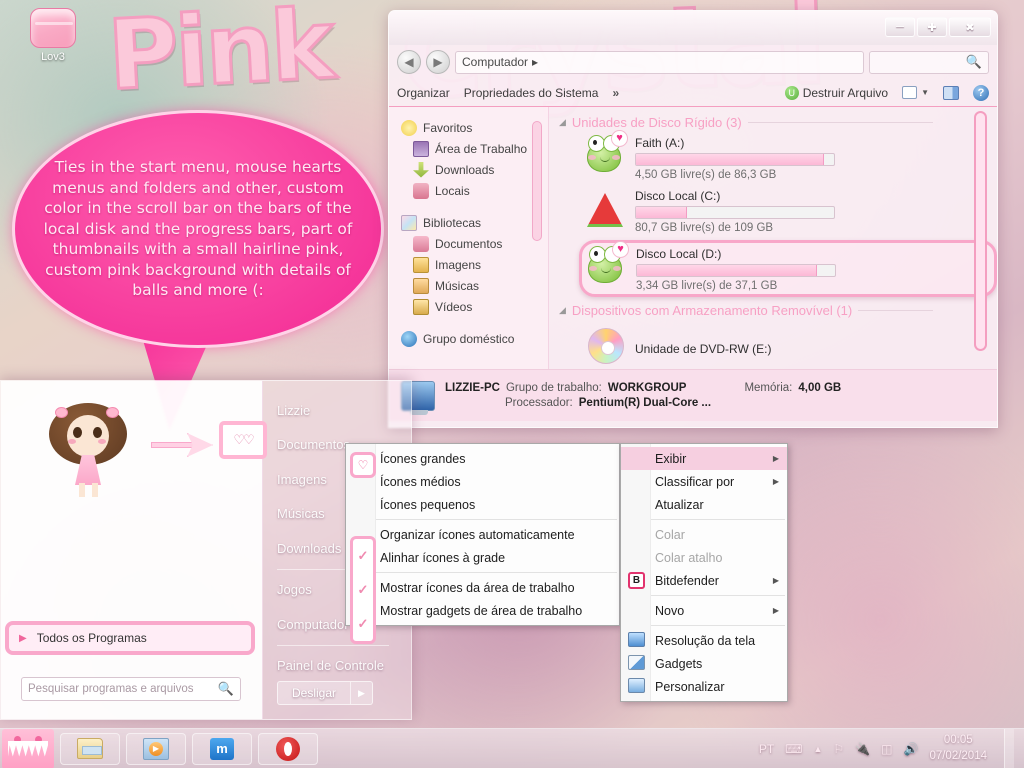  I want to click on taskbar-button-media-player: ▶, so click(156, 748).